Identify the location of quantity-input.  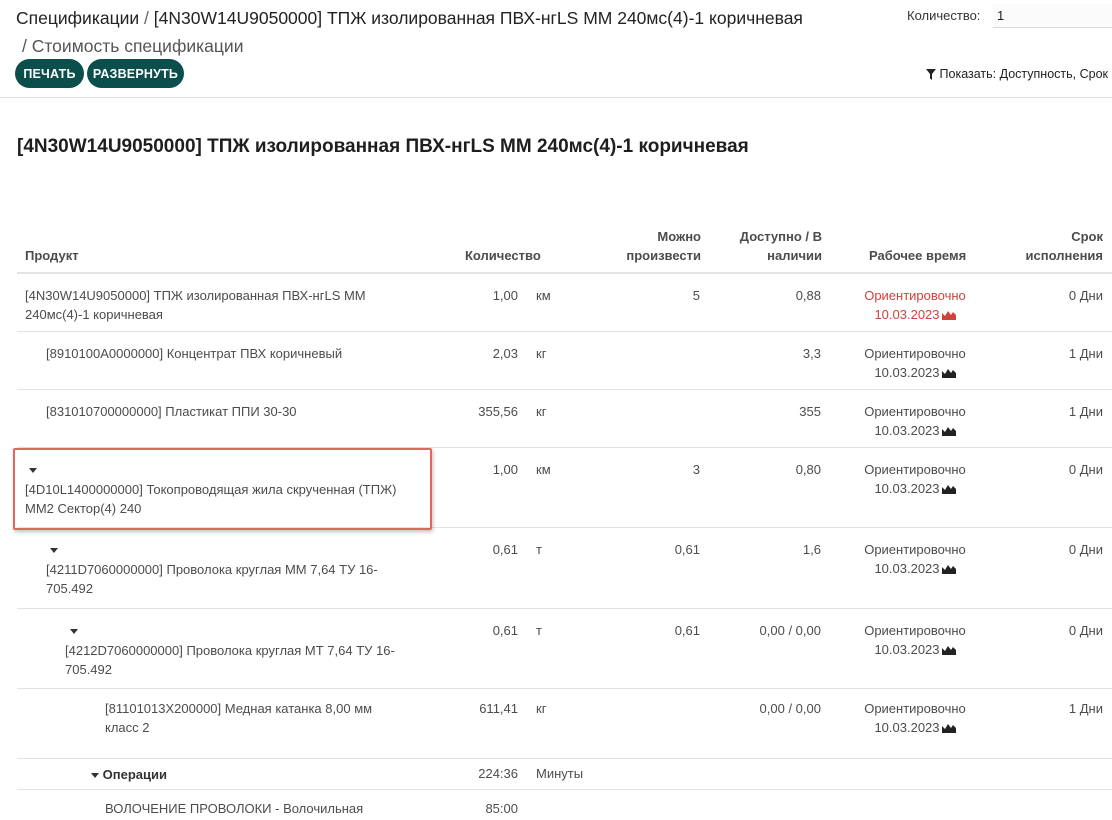
(1052, 16).